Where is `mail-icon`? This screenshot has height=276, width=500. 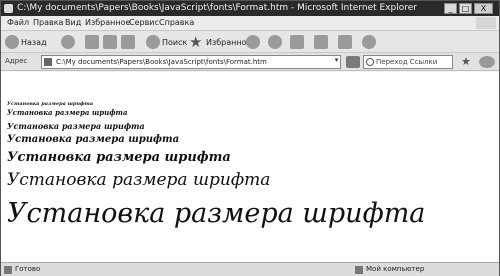
mail-icon is located at coordinates (297, 42).